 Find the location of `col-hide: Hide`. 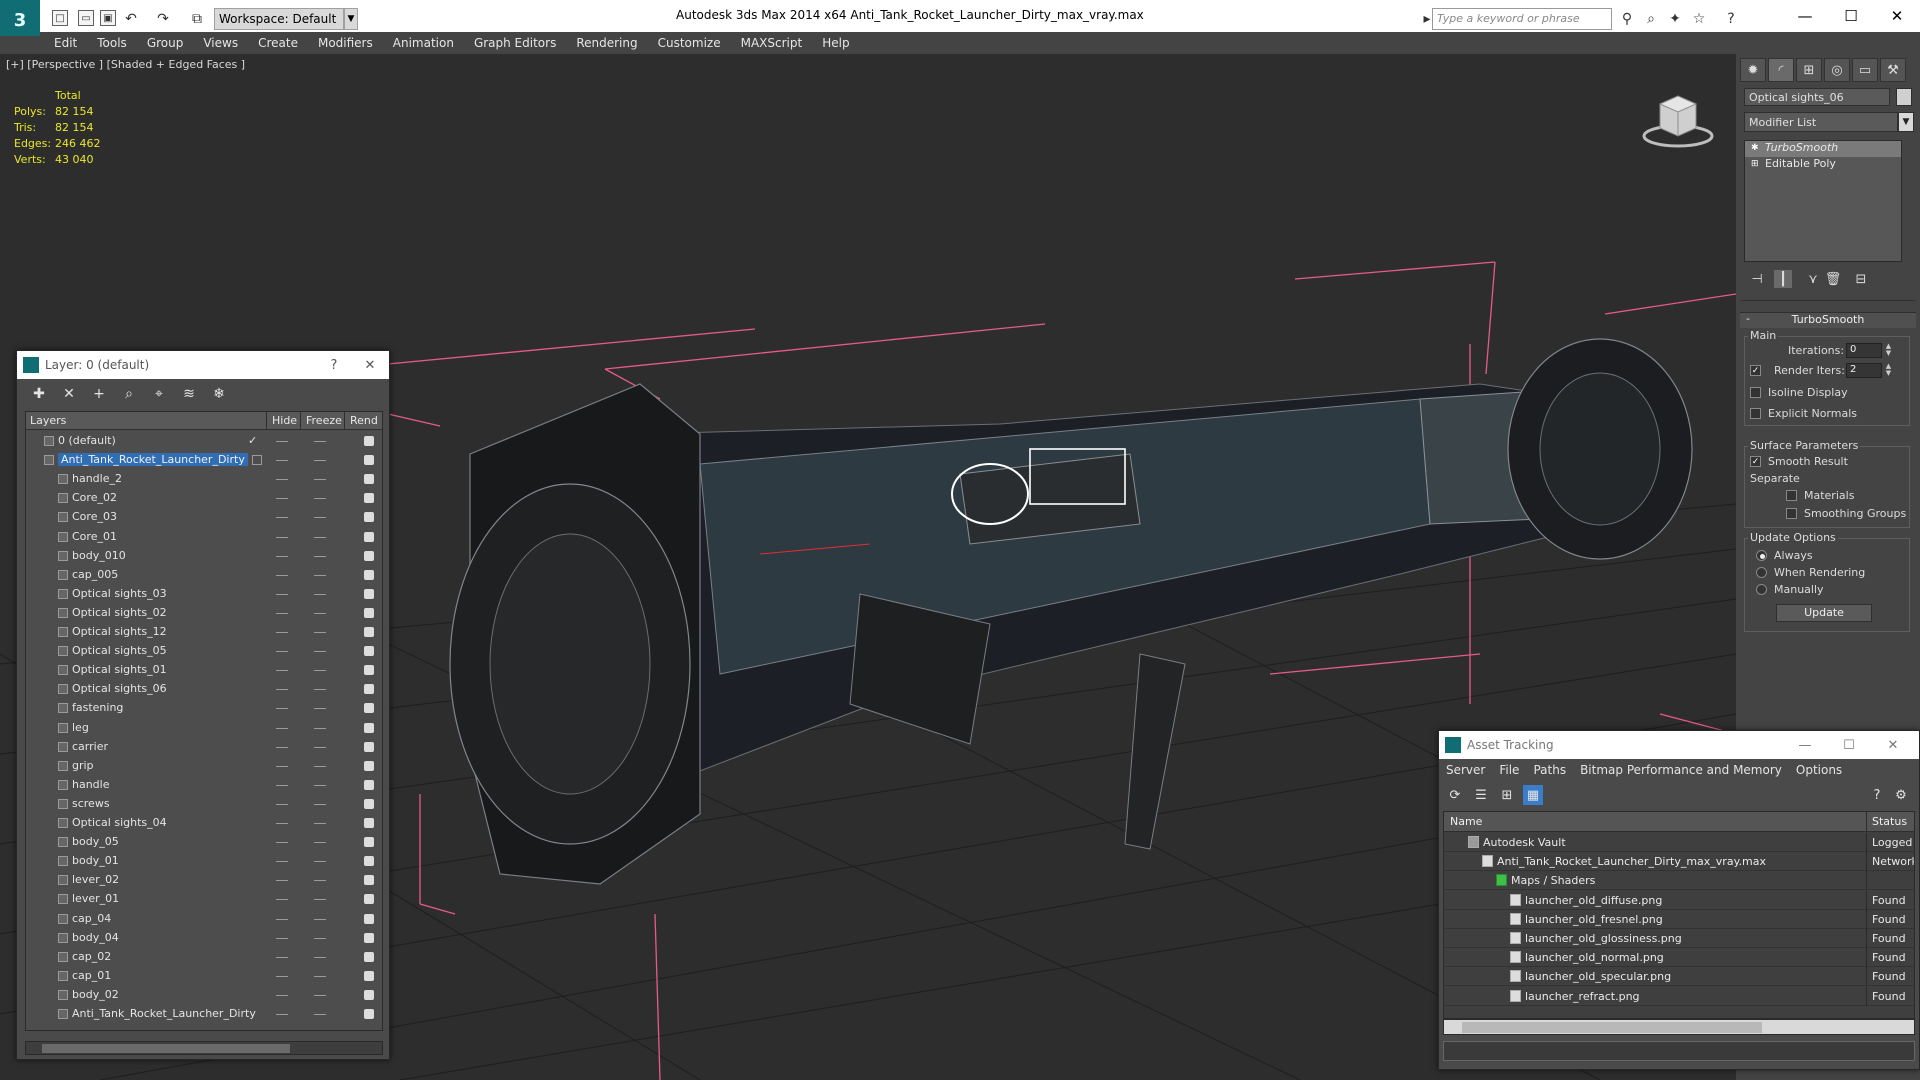

col-hide: Hide is located at coordinates (284, 420).